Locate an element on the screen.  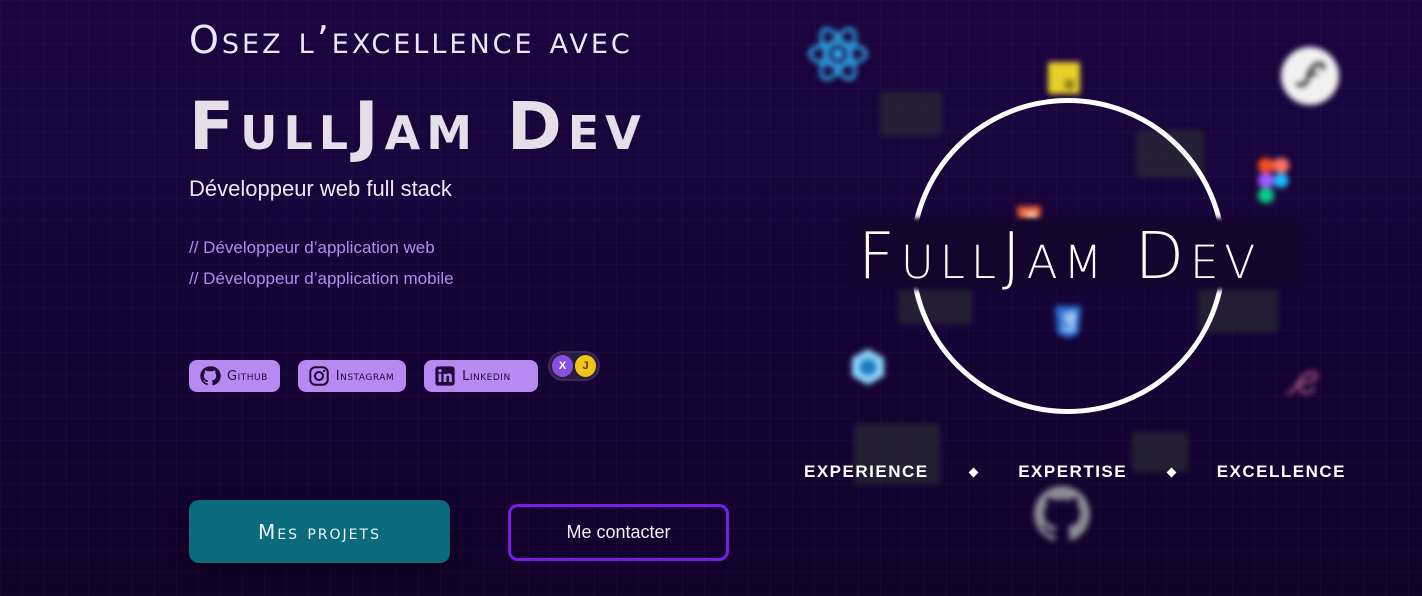
theme-toggle: X J is located at coordinates (574, 366).